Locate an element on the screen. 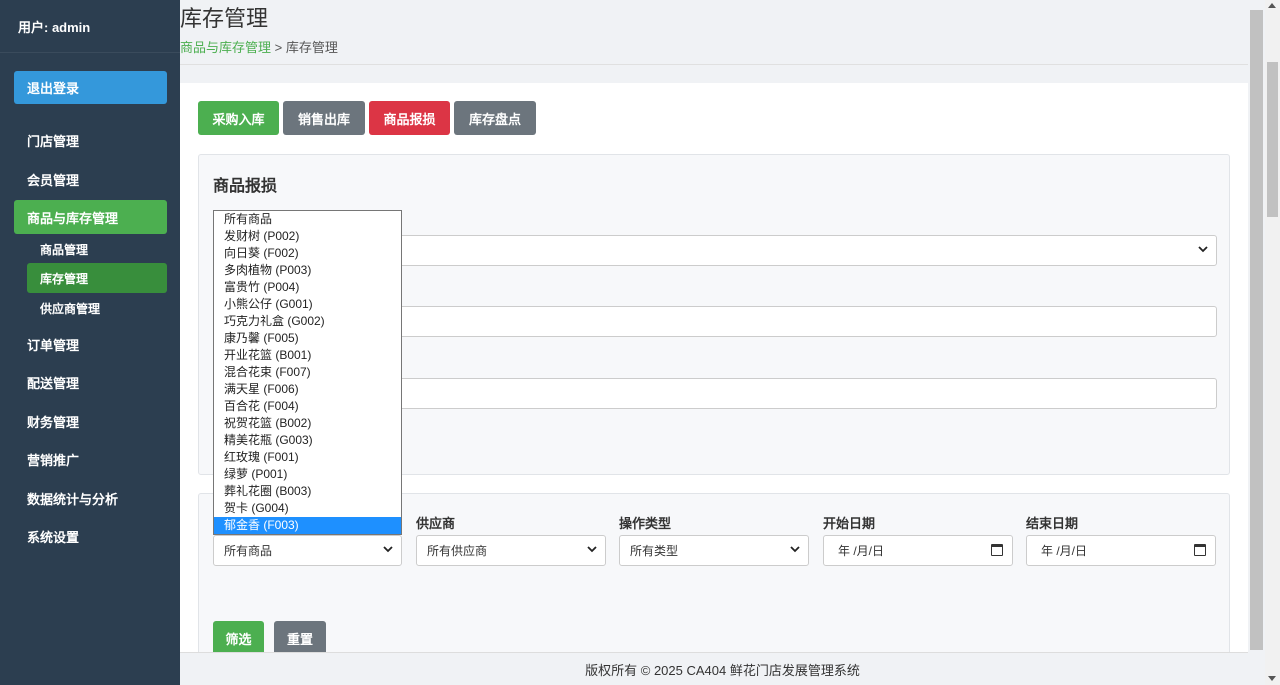 The width and height of the screenshot is (1280, 685). page-title: 库存管理 is located at coordinates (224, 18).